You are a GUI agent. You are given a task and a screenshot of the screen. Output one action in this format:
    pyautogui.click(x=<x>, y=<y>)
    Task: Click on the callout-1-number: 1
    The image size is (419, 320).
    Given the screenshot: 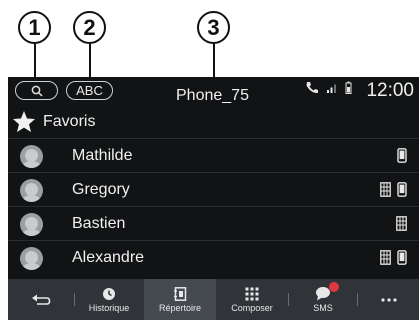 What is the action you would take?
    pyautogui.click(x=34, y=27)
    